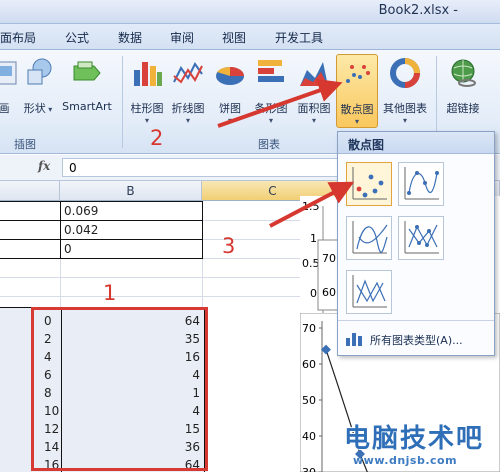 The image size is (500, 472). Describe the element at coordinates (229, 246) in the screenshot. I see `annotation-number: 3` at that location.